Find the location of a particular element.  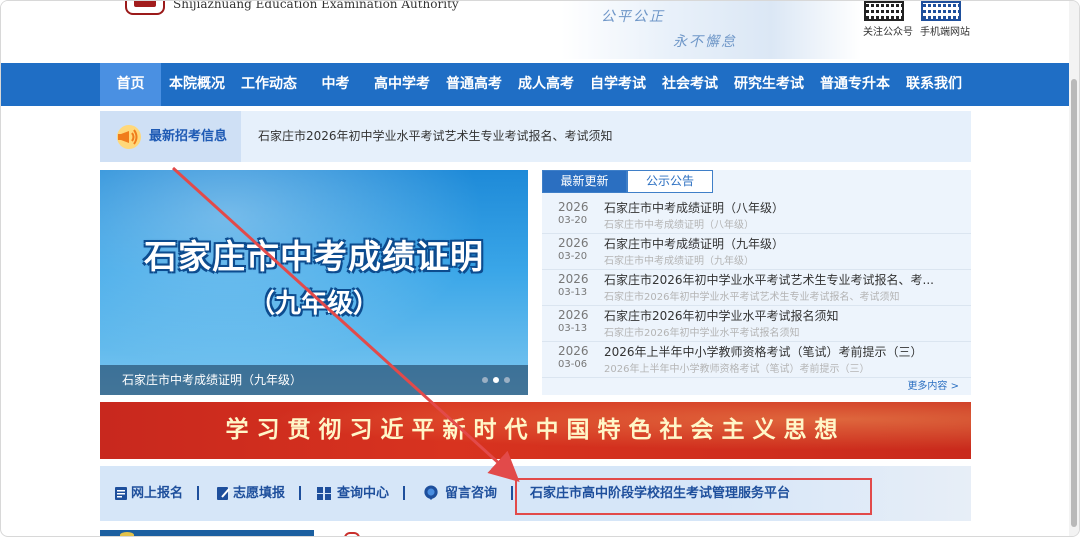

slider-caption-bar: 石家庄市中考成绩证明（九年级） is located at coordinates (314, 380).